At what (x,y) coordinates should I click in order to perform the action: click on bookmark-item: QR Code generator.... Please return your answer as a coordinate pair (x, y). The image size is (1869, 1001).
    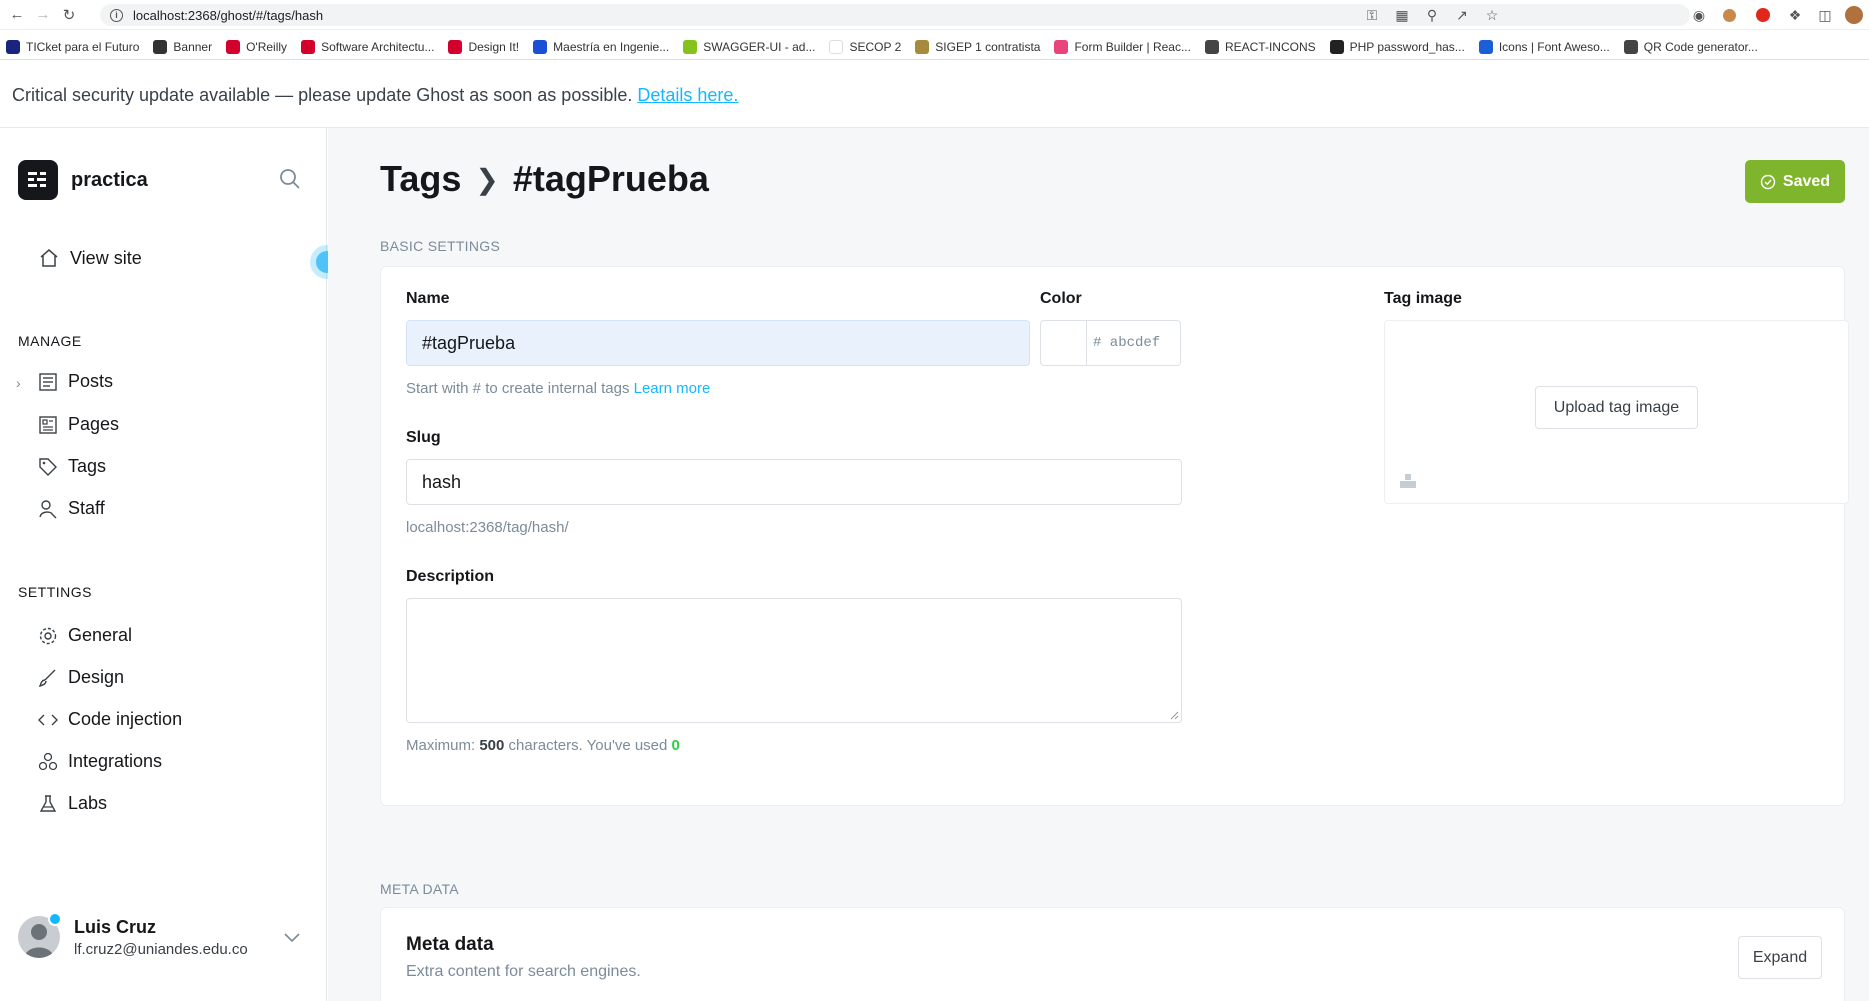
    Looking at the image, I should click on (1690, 46).